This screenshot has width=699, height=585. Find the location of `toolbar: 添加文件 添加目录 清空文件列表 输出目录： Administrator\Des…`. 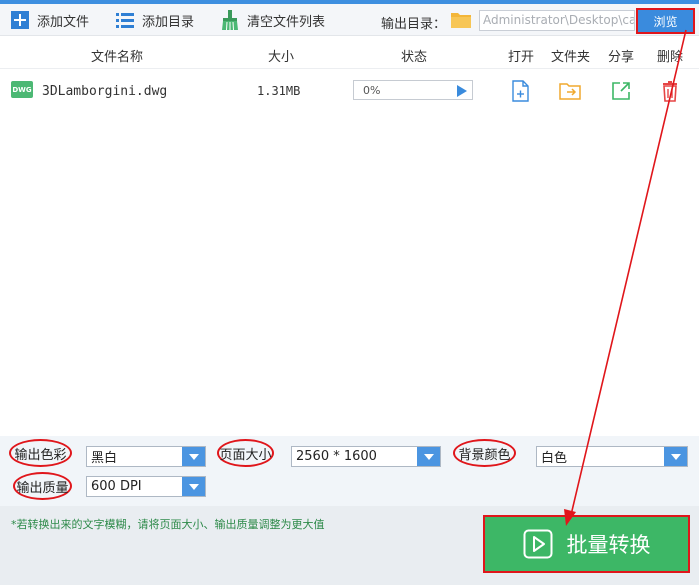

toolbar: 添加文件 添加目录 清空文件列表 输出目录： Administrator\Des… is located at coordinates (349, 20).